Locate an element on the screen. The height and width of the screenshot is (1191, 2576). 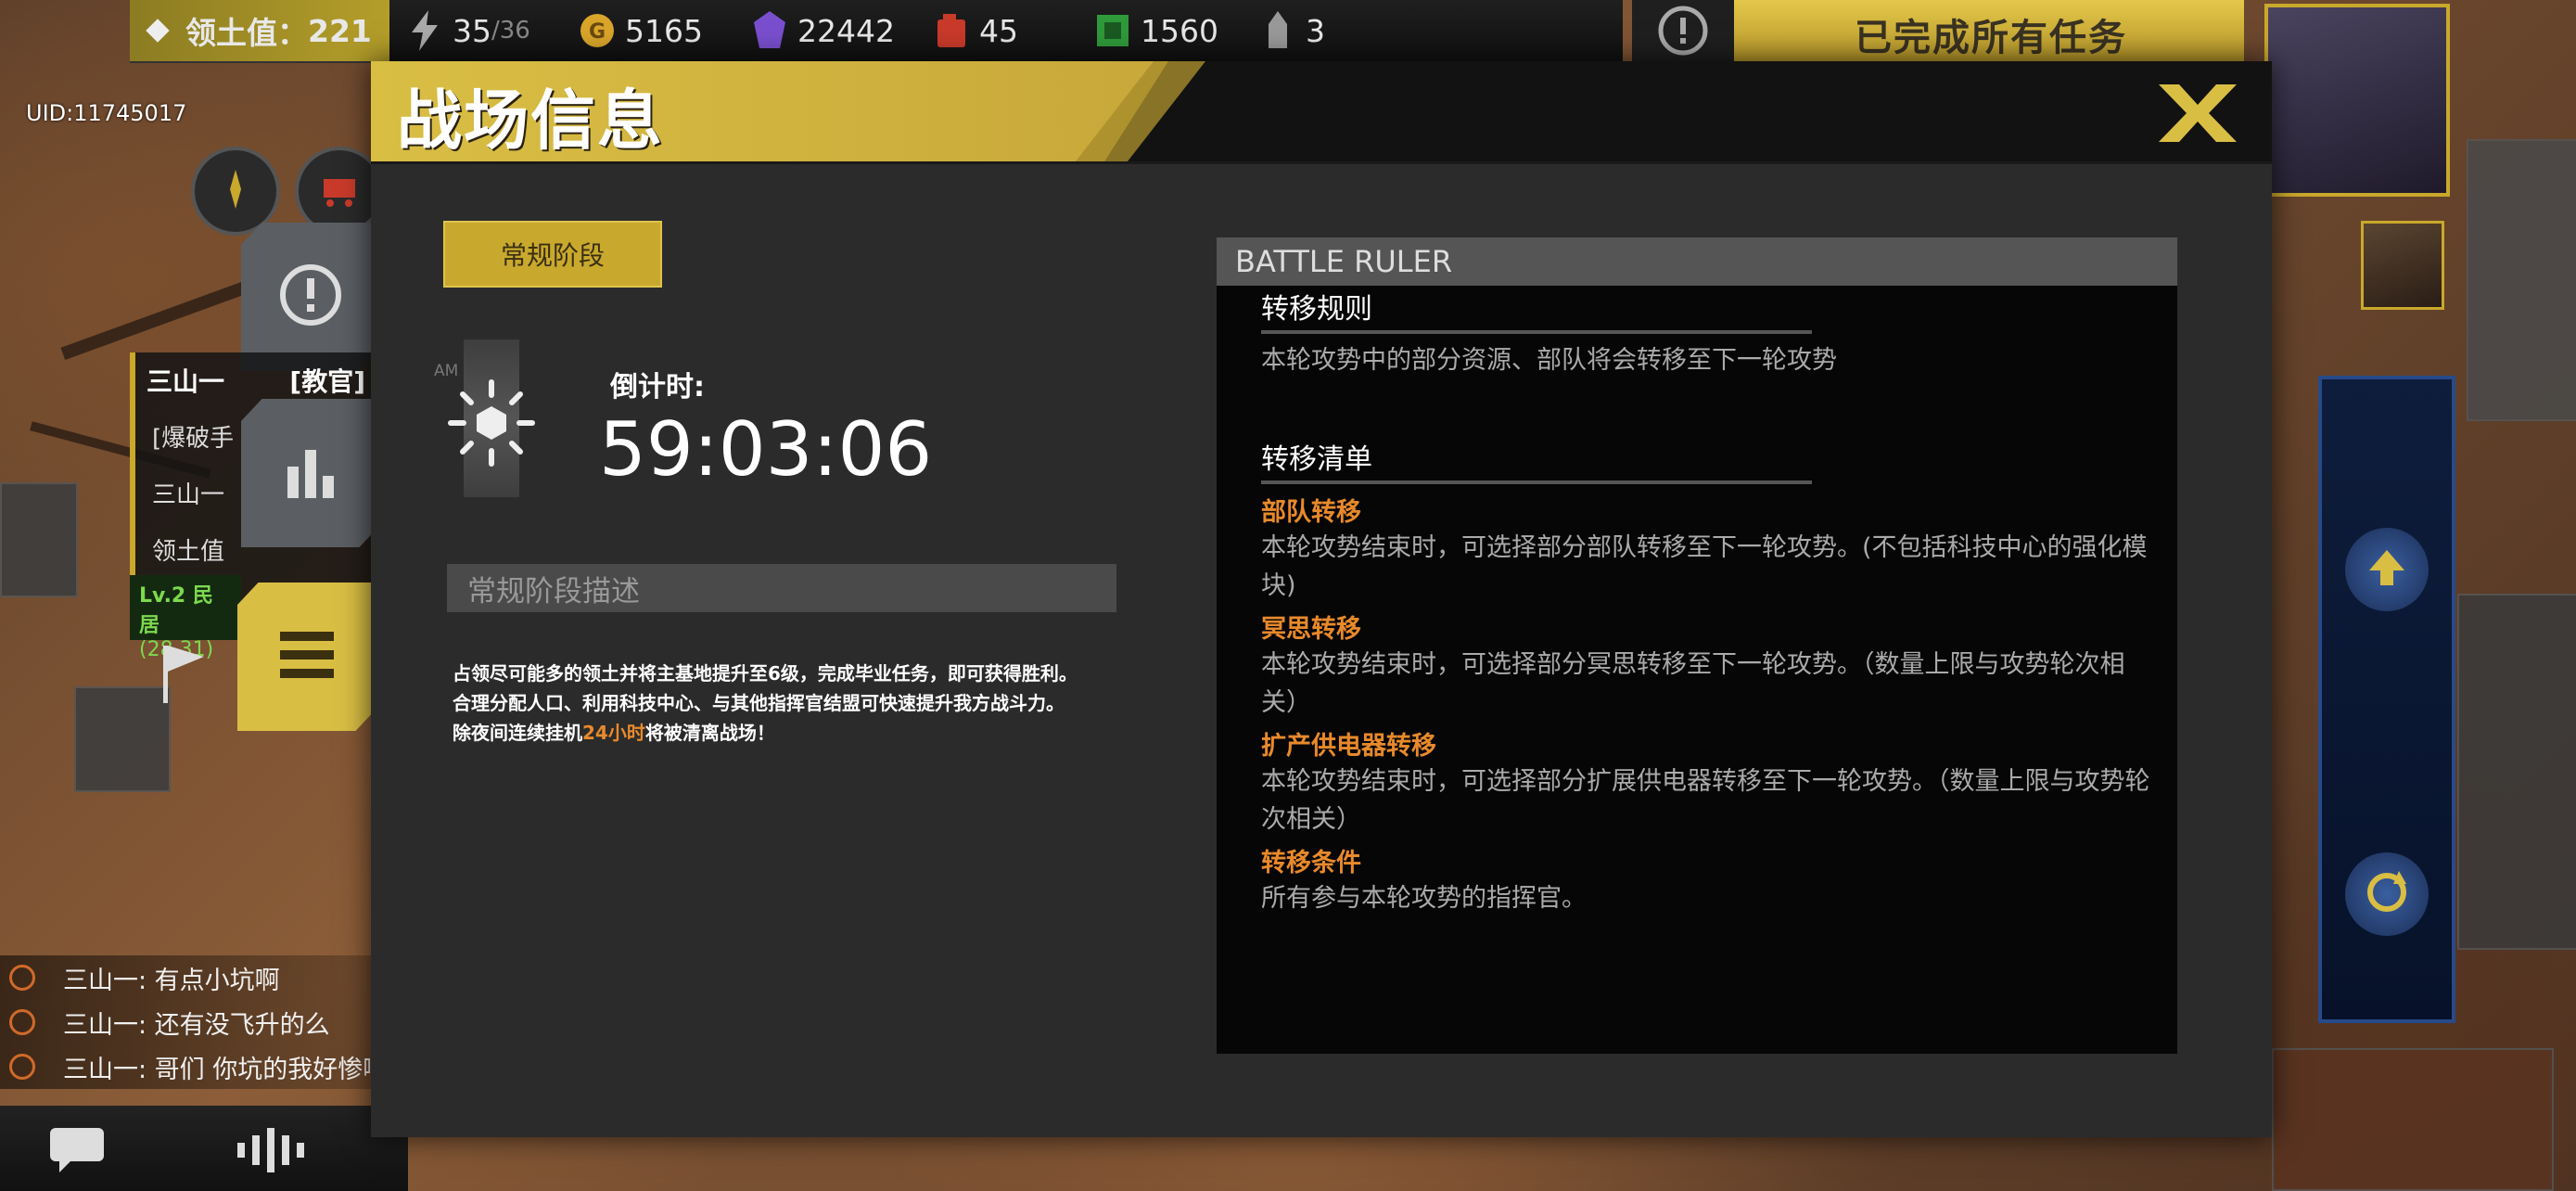
flag-icon is located at coordinates (183, 677).